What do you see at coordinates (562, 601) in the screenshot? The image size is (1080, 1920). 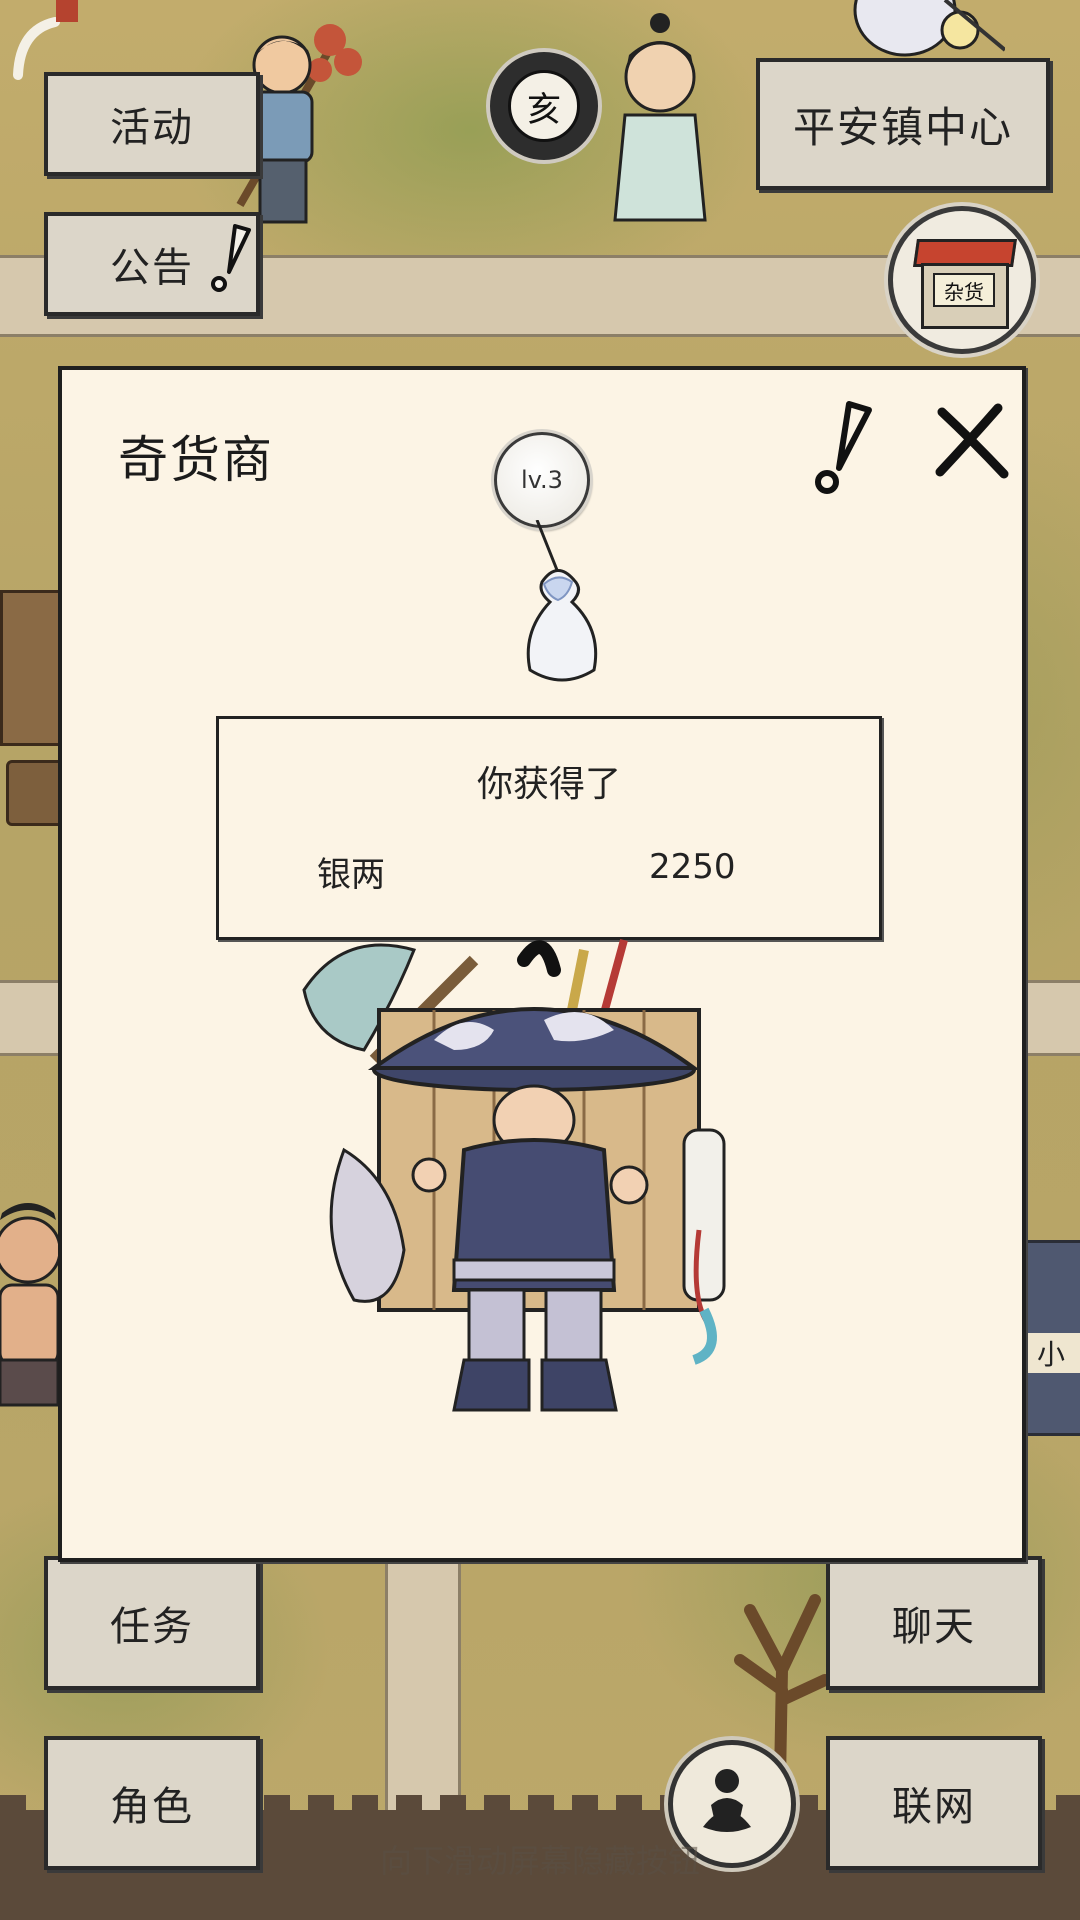 I see `money-bag-icon` at bounding box center [562, 601].